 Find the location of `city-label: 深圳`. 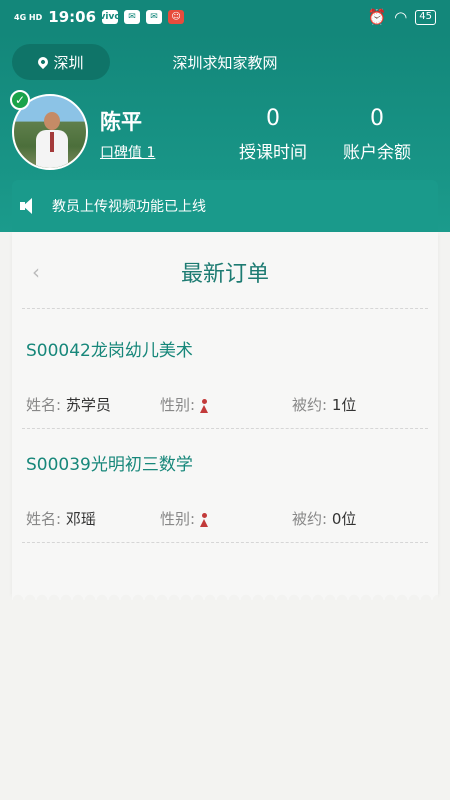

city-label: 深圳 is located at coordinates (68, 62).